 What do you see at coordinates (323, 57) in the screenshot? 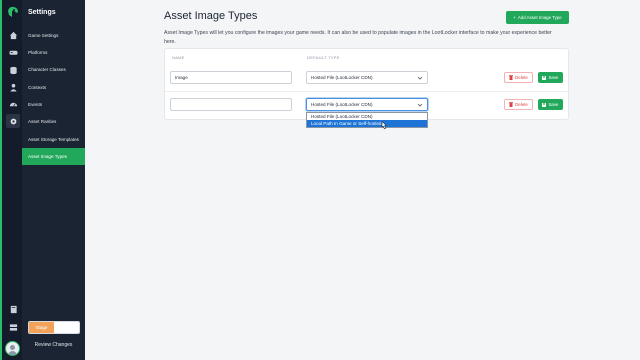
I see `column-header-default-type: DEFAULT TYPE` at bounding box center [323, 57].